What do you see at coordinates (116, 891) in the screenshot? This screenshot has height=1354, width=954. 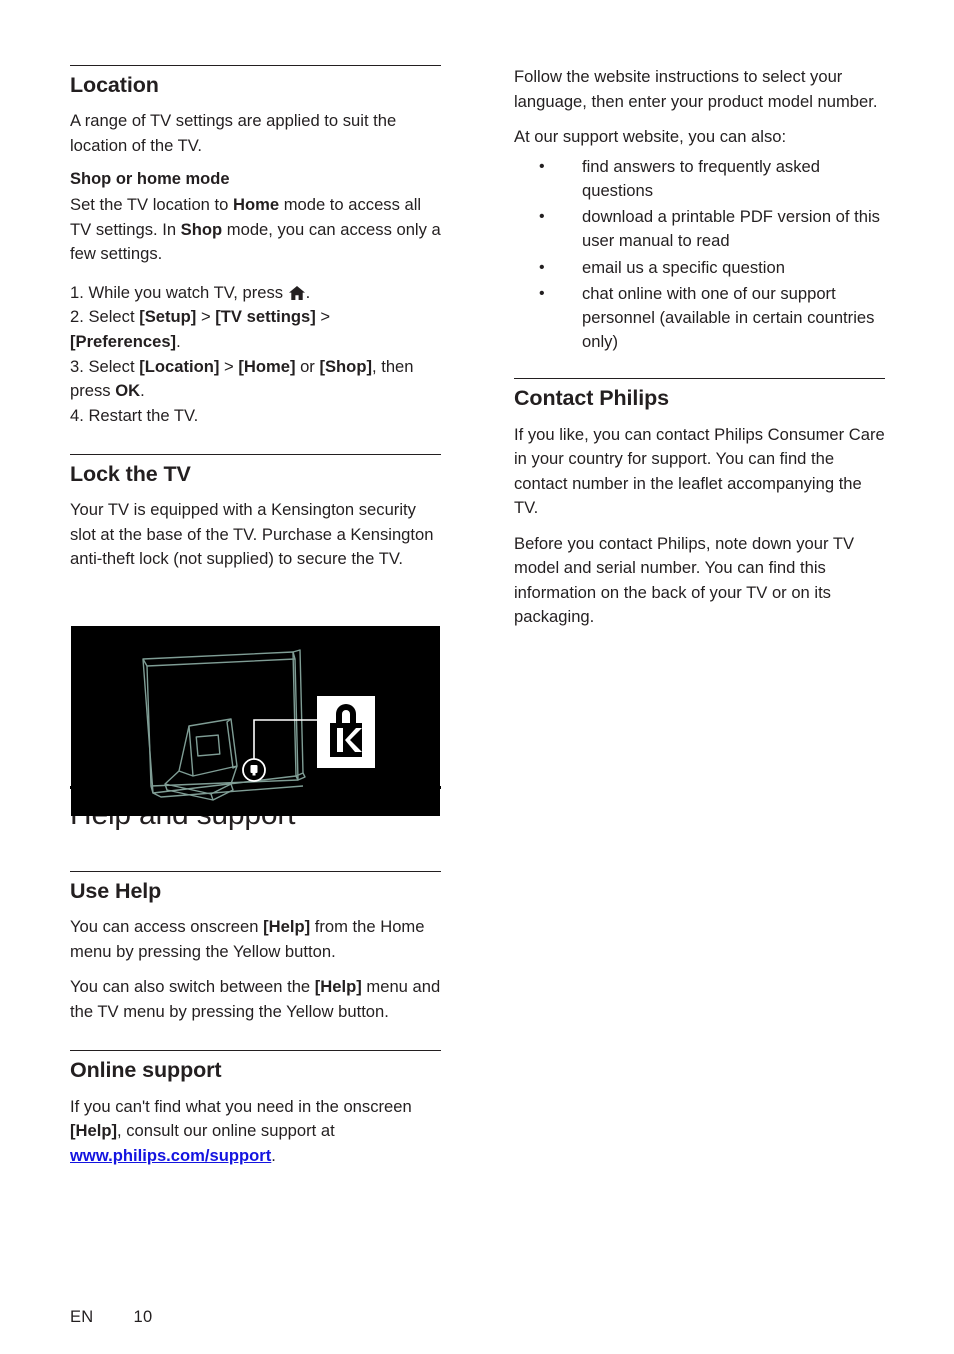 I see `heading-use-help: Use Help` at bounding box center [116, 891].